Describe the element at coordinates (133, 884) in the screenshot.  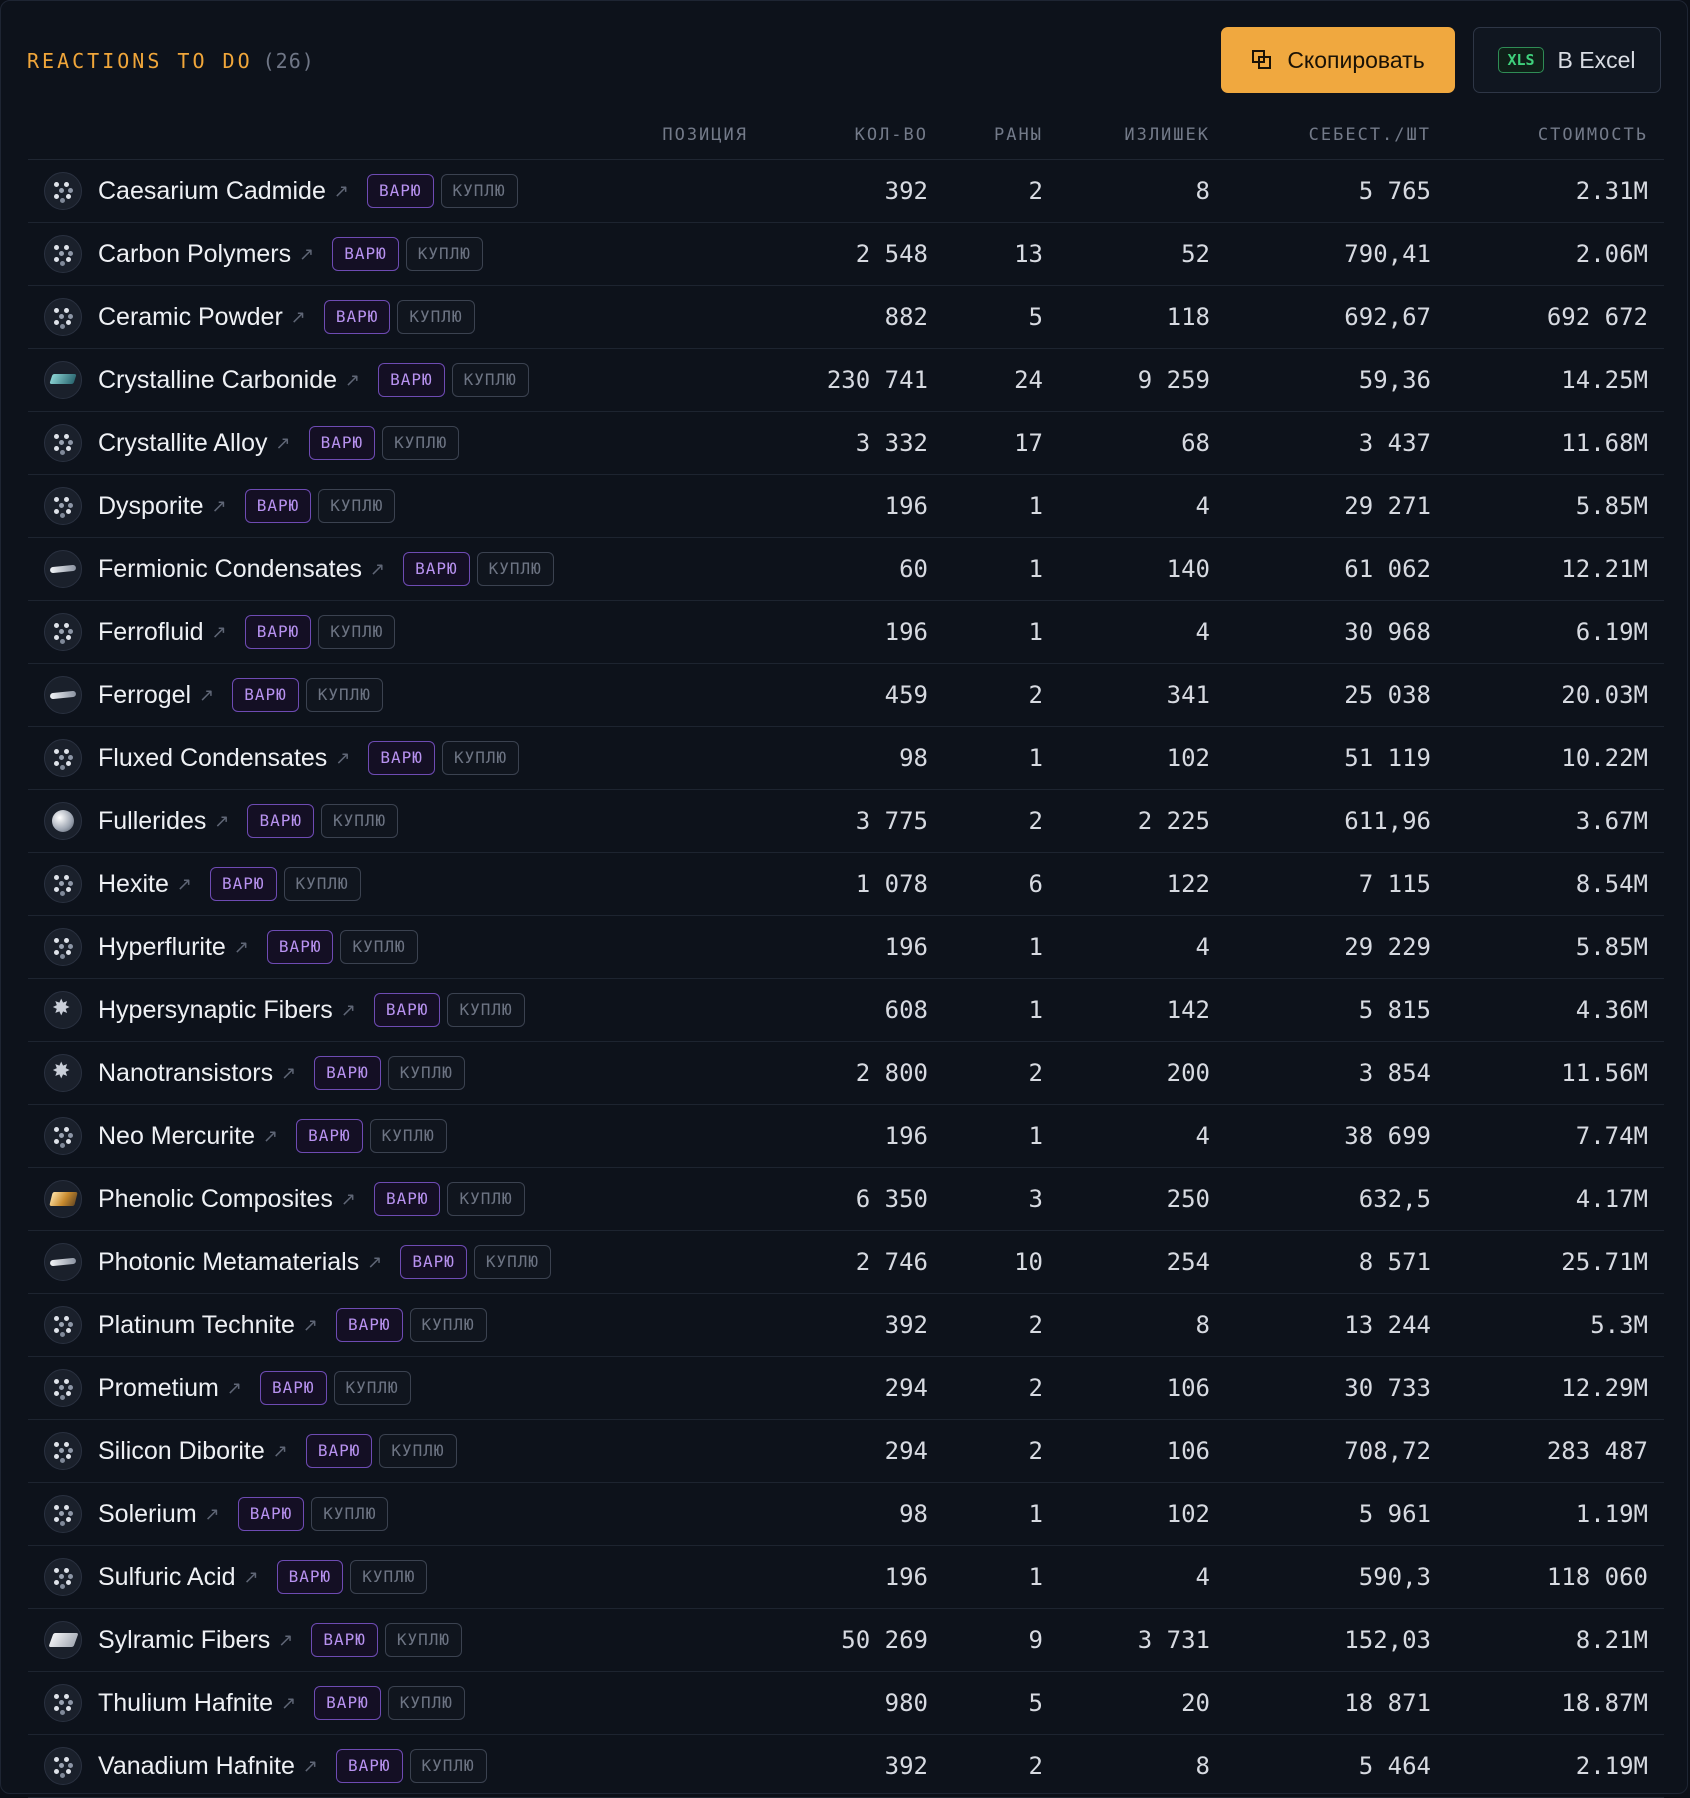
I see `item-name: Hexite` at that location.